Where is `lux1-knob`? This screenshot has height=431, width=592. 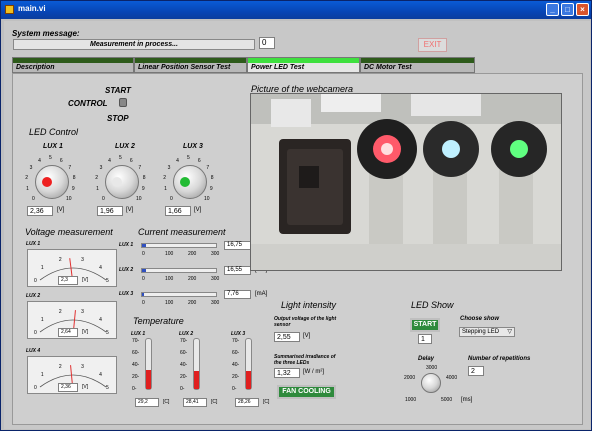 lux1-knob is located at coordinates (52, 182).